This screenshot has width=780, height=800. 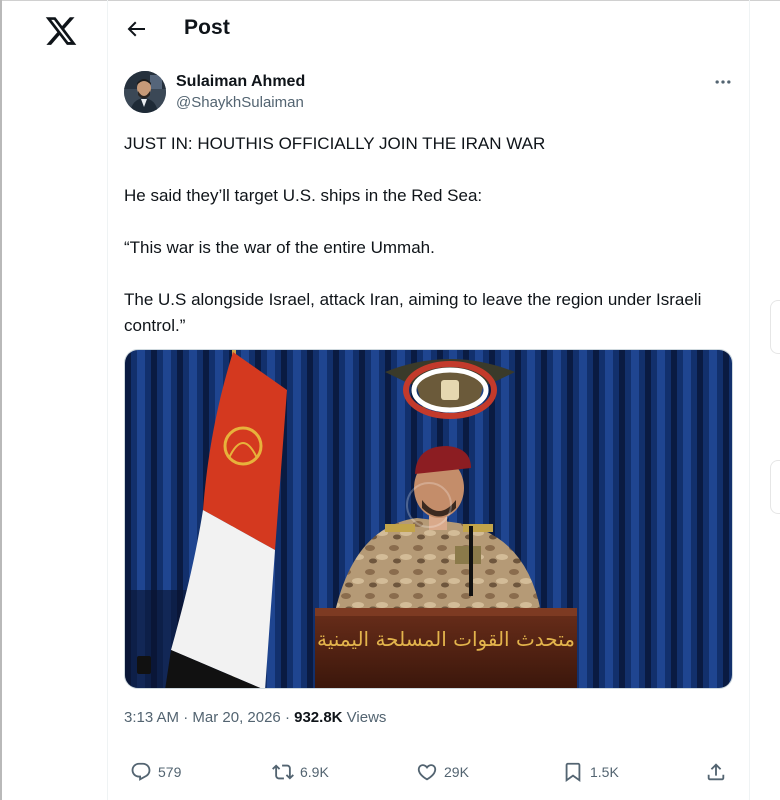 I want to click on x-logo-icon, so click(x=61, y=31).